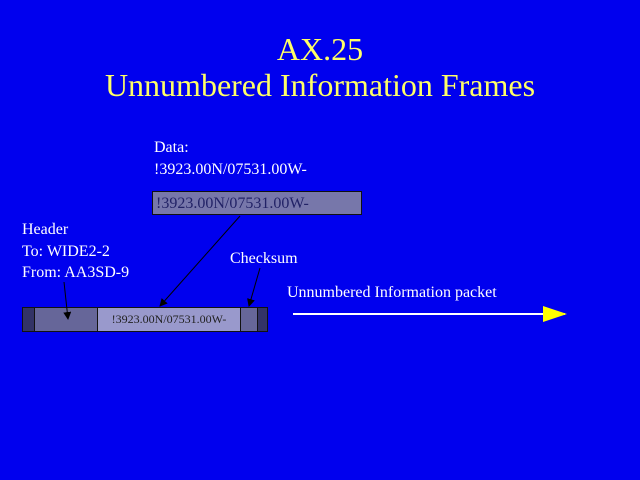 This screenshot has height=480, width=640. What do you see at coordinates (200, 261) in the screenshot?
I see `data-pointer-arrow` at bounding box center [200, 261].